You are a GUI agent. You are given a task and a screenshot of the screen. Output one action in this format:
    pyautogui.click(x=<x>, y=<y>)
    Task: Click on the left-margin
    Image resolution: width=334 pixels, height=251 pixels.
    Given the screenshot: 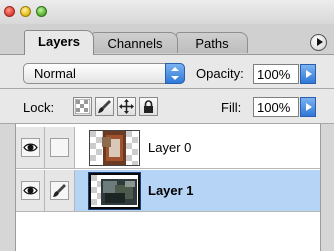 What is the action you would take?
    pyautogui.click(x=7, y=187)
    